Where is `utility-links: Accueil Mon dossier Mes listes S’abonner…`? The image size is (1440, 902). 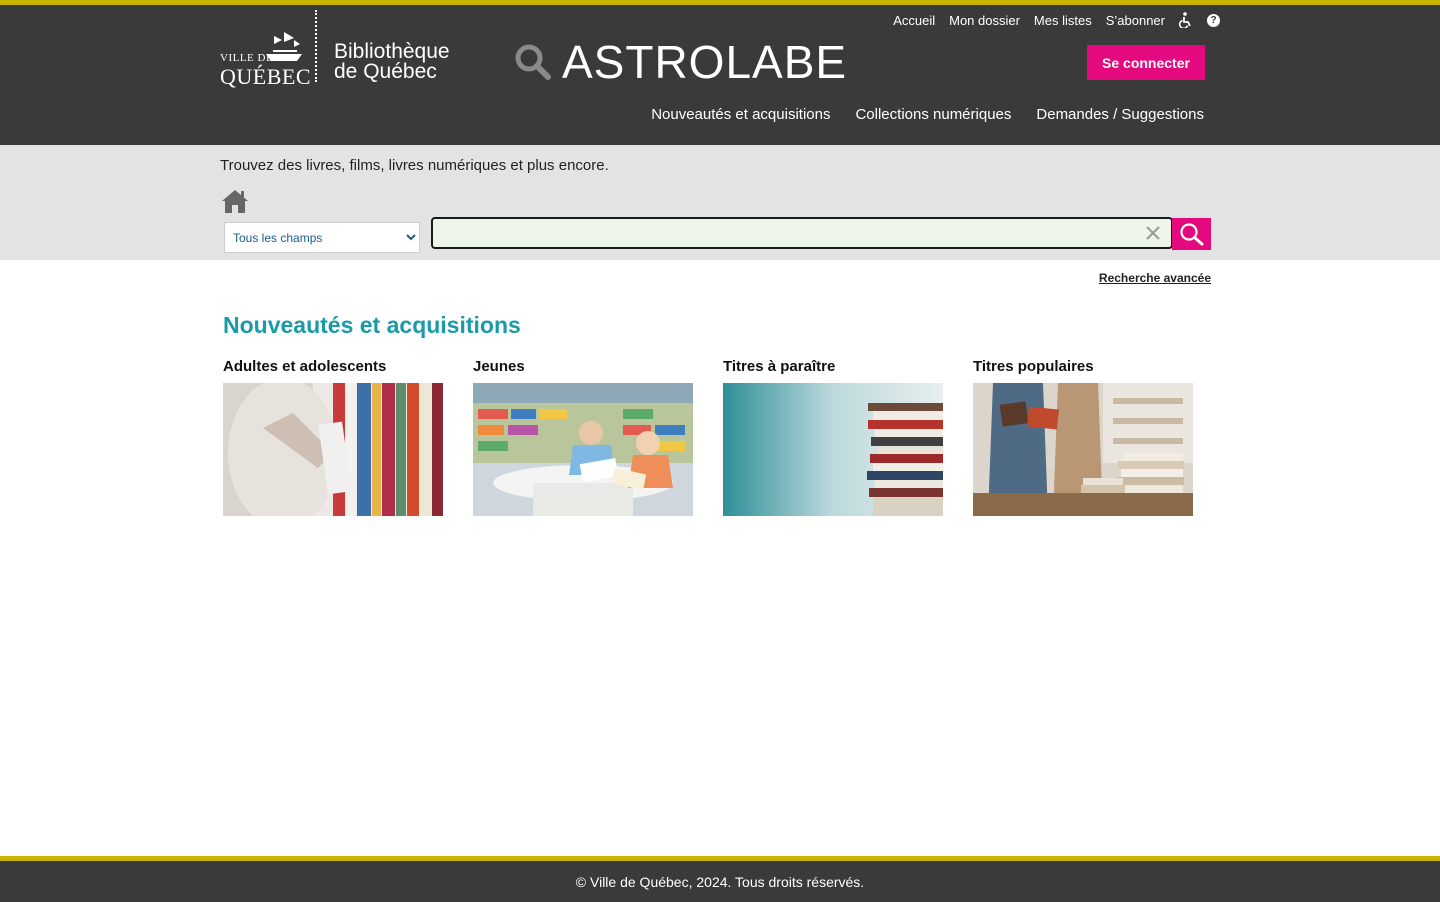
utility-links: Accueil Mon dossier Mes listes S’abonner… is located at coordinates (1056, 20).